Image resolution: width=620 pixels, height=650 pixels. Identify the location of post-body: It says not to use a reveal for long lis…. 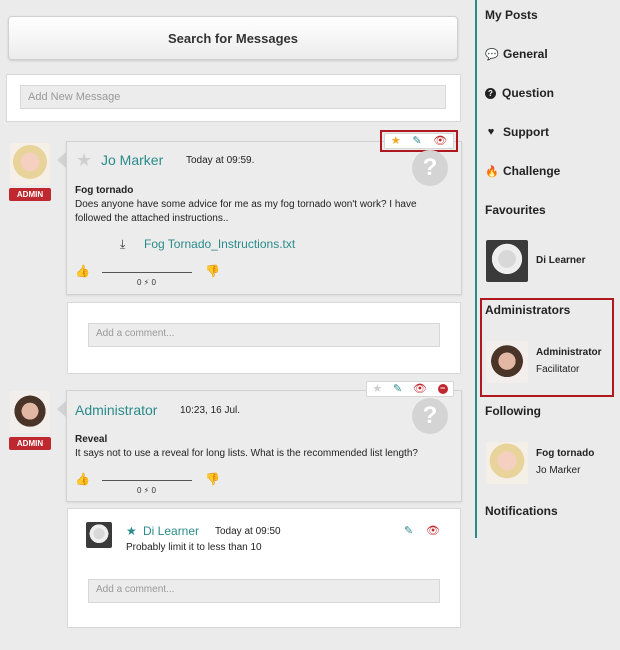
(246, 453).